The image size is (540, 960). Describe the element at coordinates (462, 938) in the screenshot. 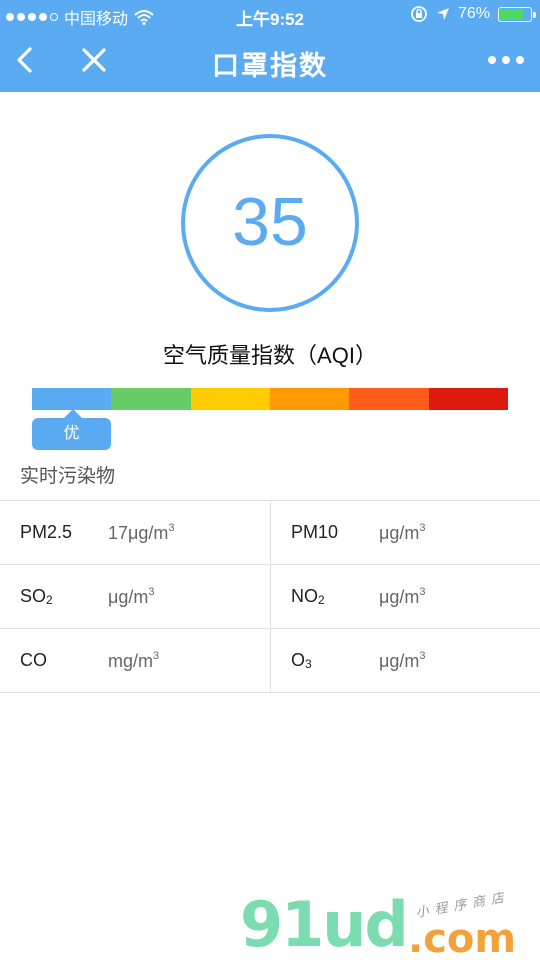

I see `watermark-domain: .com` at that location.